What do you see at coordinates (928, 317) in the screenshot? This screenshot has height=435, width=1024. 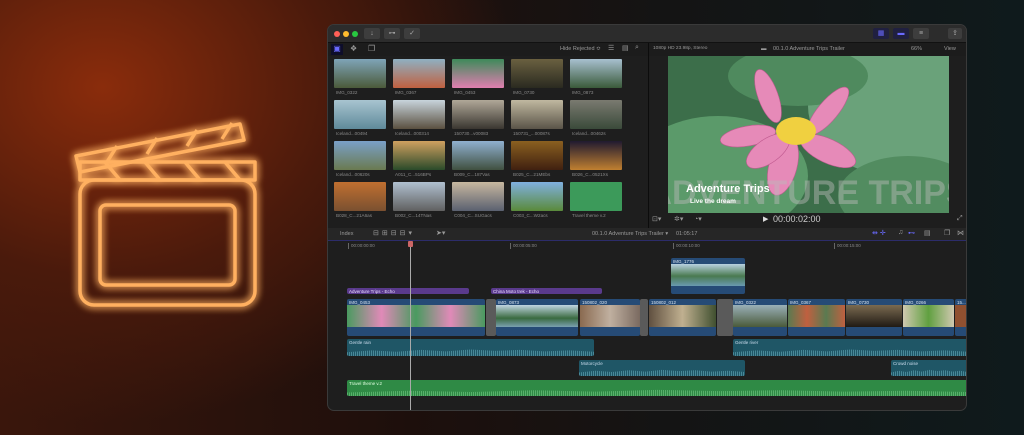 I see `storyline-clip: IMG_0266` at bounding box center [928, 317].